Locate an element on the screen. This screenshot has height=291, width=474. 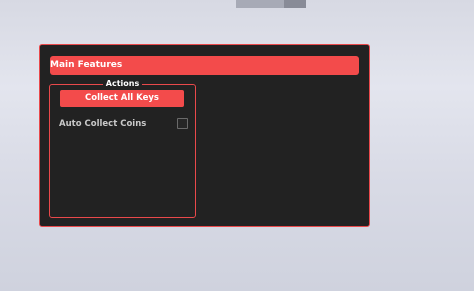
auto-collect-coins-toggle-row: Auto Collect Coins is located at coordinates (123, 124).